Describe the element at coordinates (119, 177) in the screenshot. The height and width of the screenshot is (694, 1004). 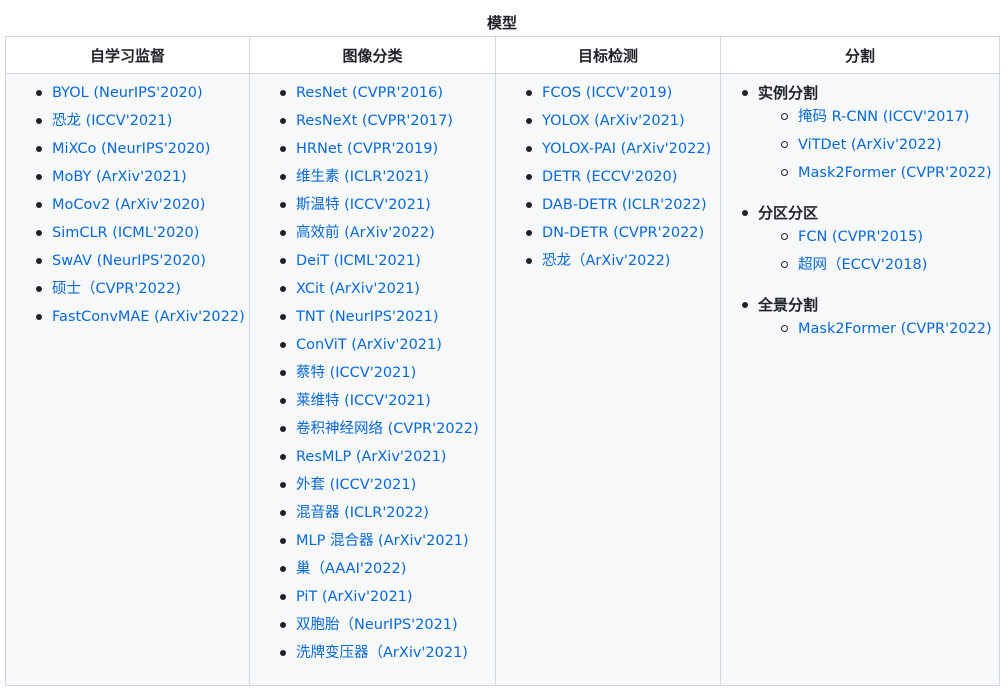
I see `model-link: MoBY (ArXiv'2021)` at that location.